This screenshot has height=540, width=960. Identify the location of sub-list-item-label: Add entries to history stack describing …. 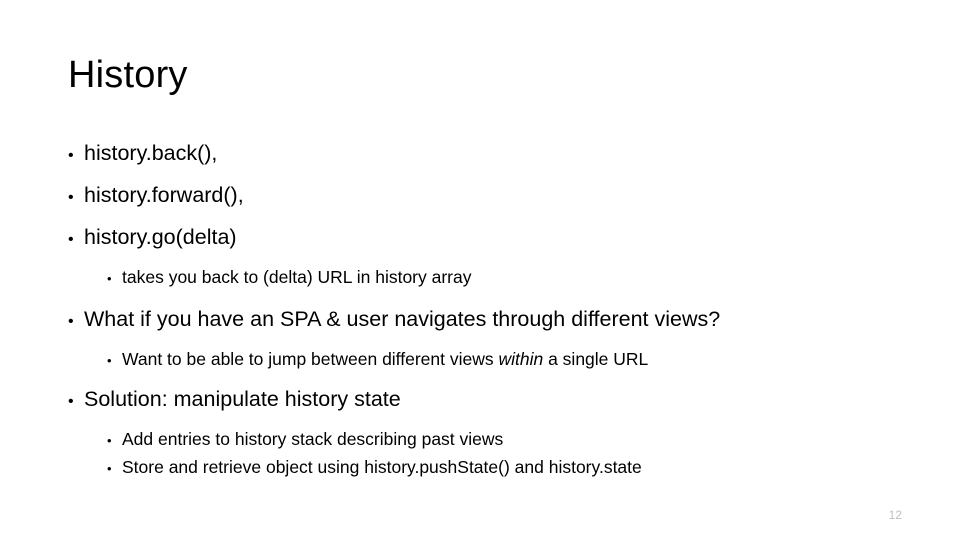
(313, 439).